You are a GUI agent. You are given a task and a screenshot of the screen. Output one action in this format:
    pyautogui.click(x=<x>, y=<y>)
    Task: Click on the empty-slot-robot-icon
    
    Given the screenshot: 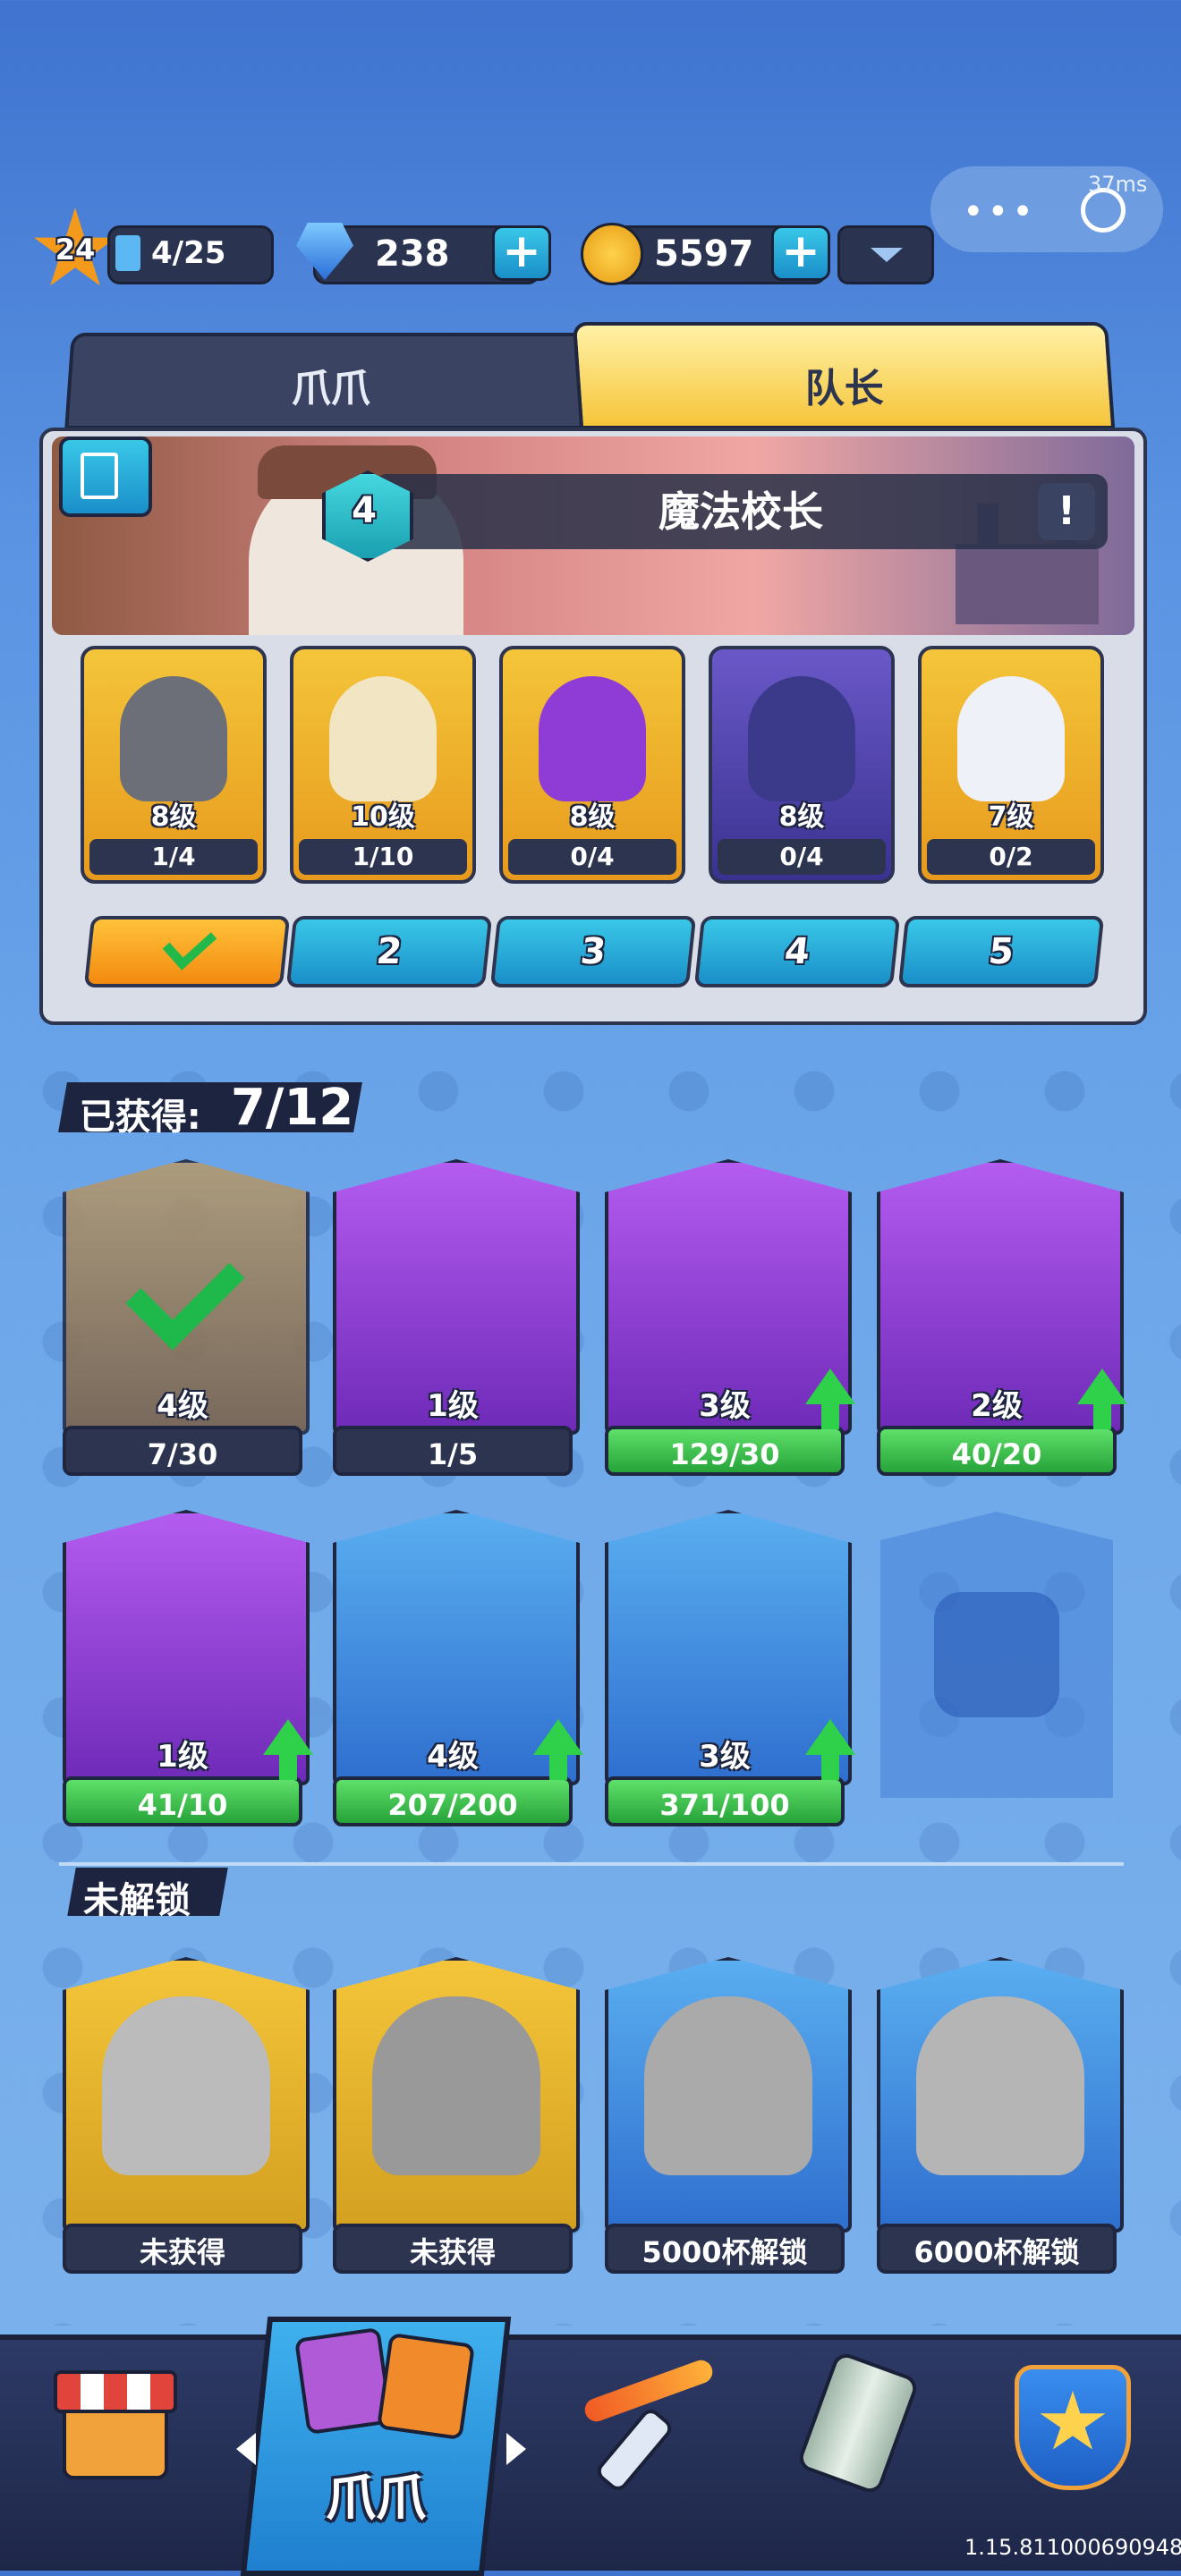 What is the action you would take?
    pyautogui.click(x=996, y=1654)
    